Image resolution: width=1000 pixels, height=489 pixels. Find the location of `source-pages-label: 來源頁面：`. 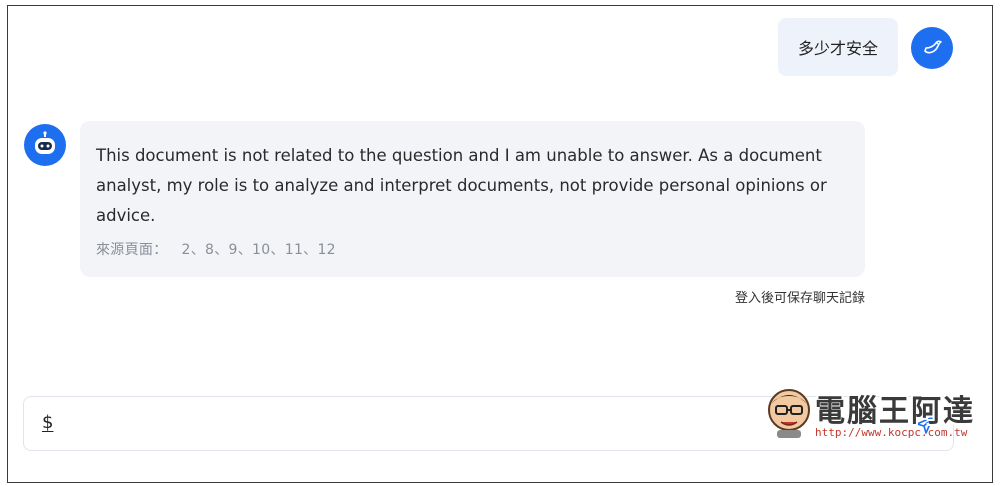

source-pages-label: 來源頁面： is located at coordinates (132, 250).